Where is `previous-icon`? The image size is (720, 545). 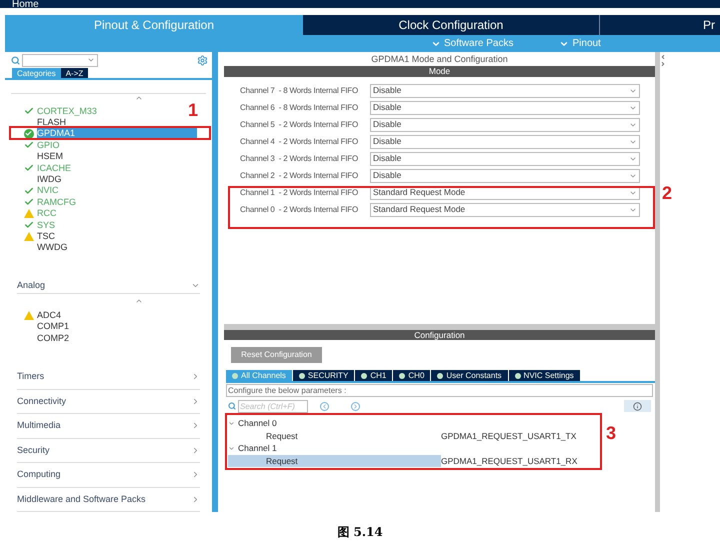 previous-icon is located at coordinates (324, 406).